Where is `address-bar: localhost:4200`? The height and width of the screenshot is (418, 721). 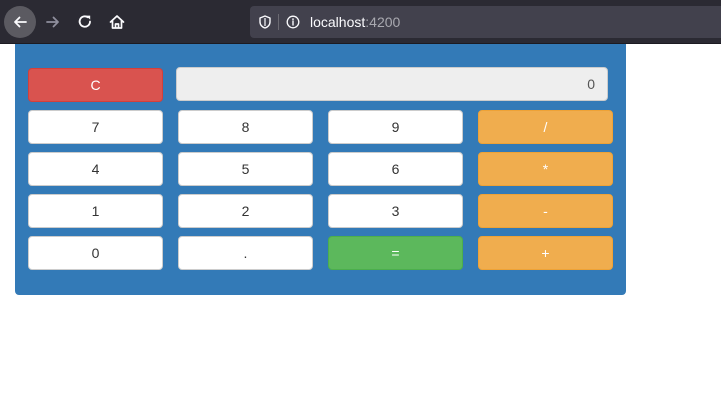 address-bar: localhost:4200 is located at coordinates (485, 22).